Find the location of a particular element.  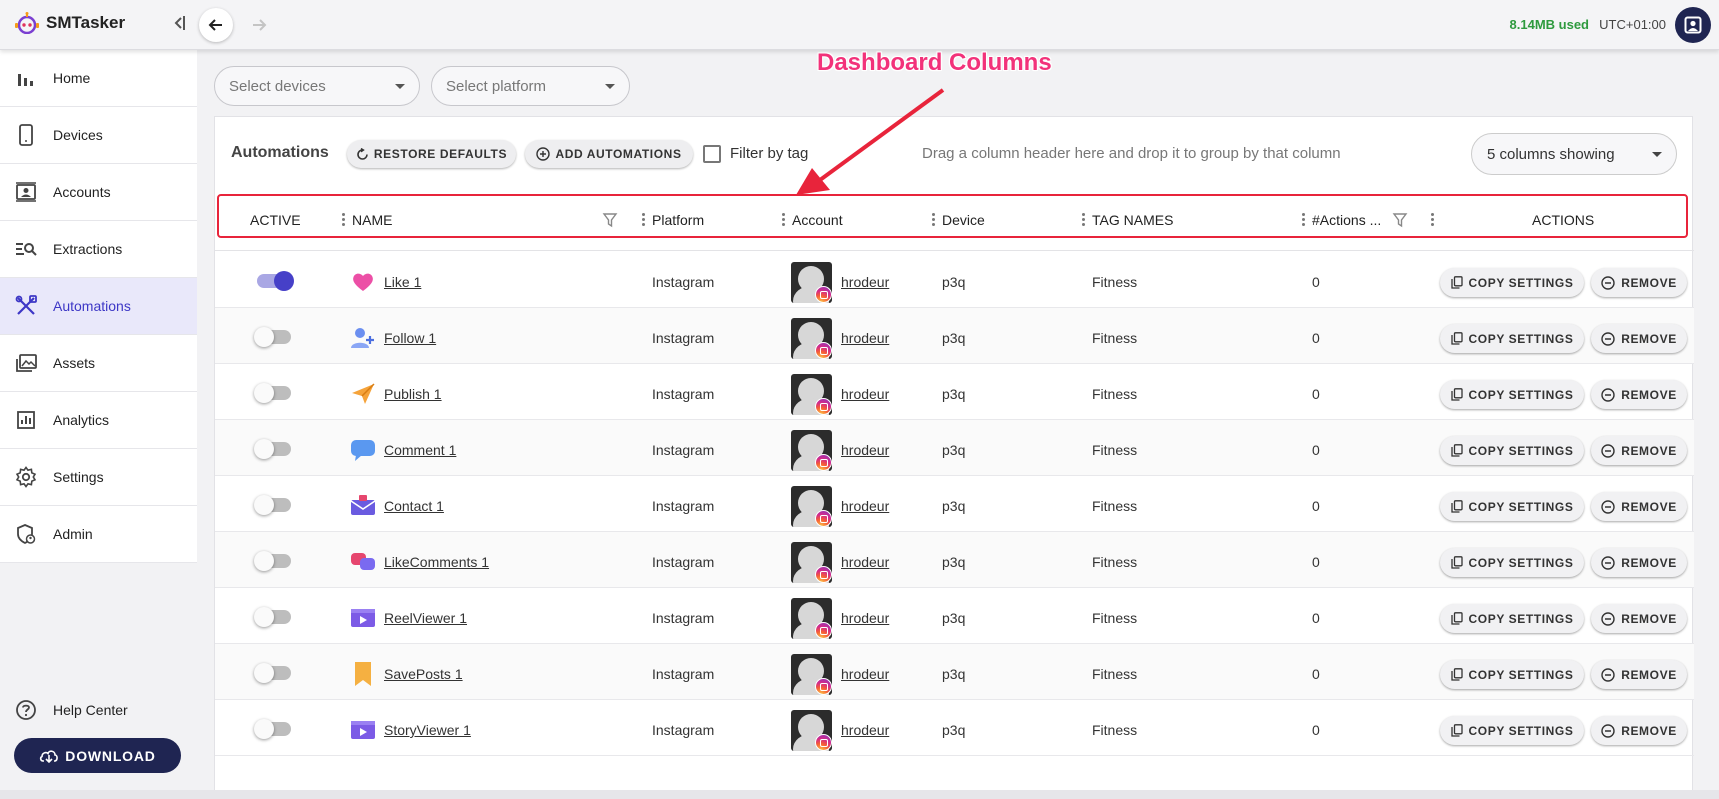

collapse-sidebar-button is located at coordinates (179, 24).